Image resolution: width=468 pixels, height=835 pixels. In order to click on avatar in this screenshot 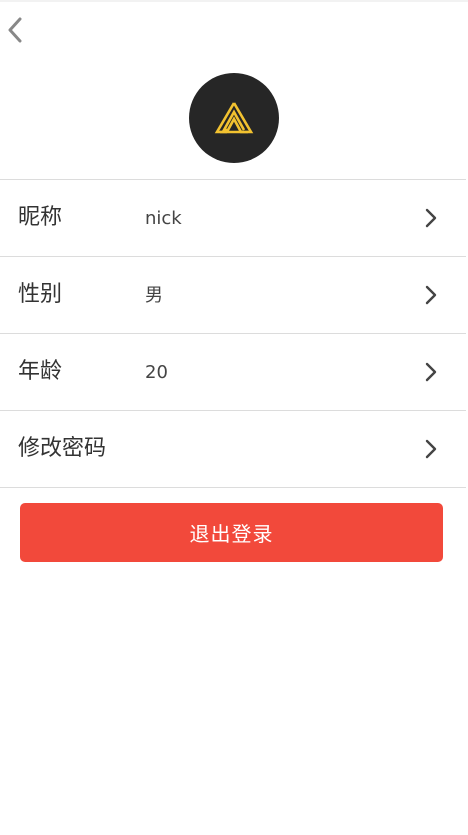, I will do `click(234, 118)`.